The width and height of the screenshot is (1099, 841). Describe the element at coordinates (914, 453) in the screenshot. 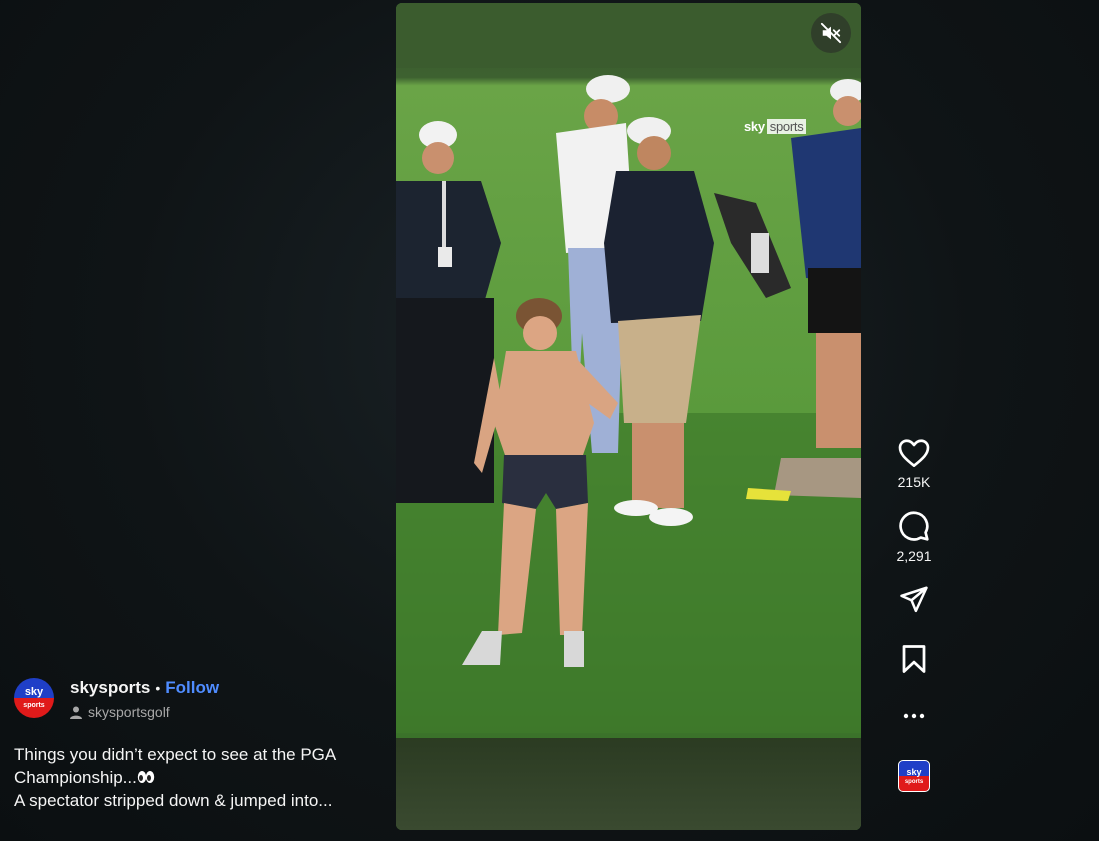

I see `heart-icon` at that location.